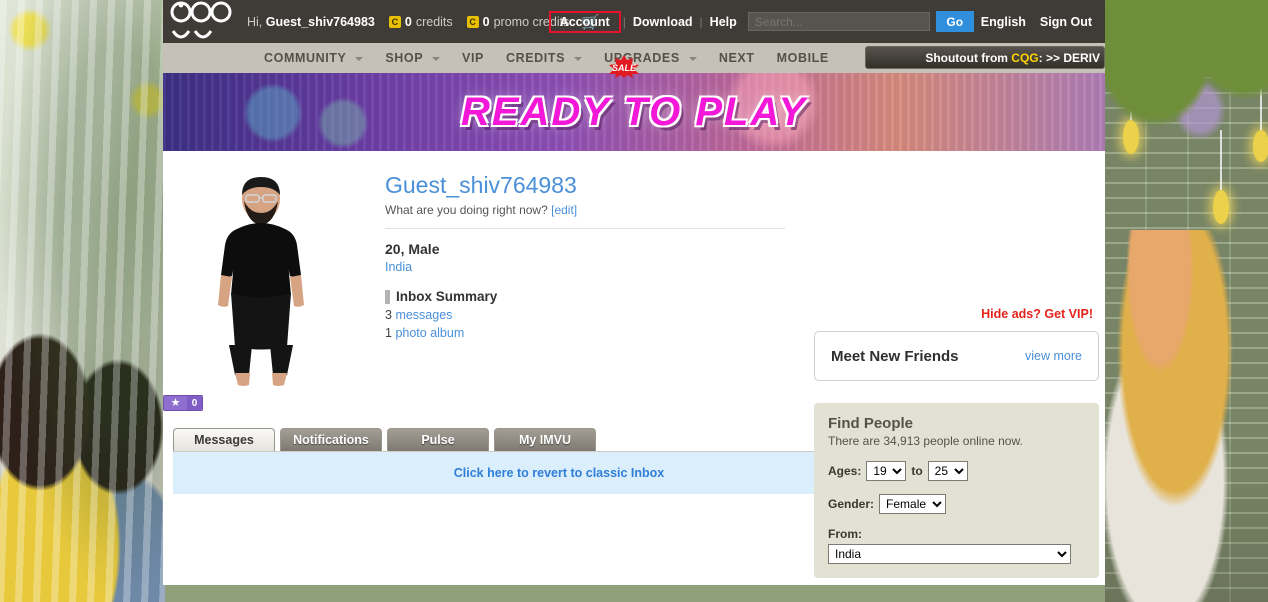 The width and height of the screenshot is (1268, 602). What do you see at coordinates (639, 439) in the screenshot?
I see `inbox-tabs: Messages Notifications Pulse My IMVU` at bounding box center [639, 439].